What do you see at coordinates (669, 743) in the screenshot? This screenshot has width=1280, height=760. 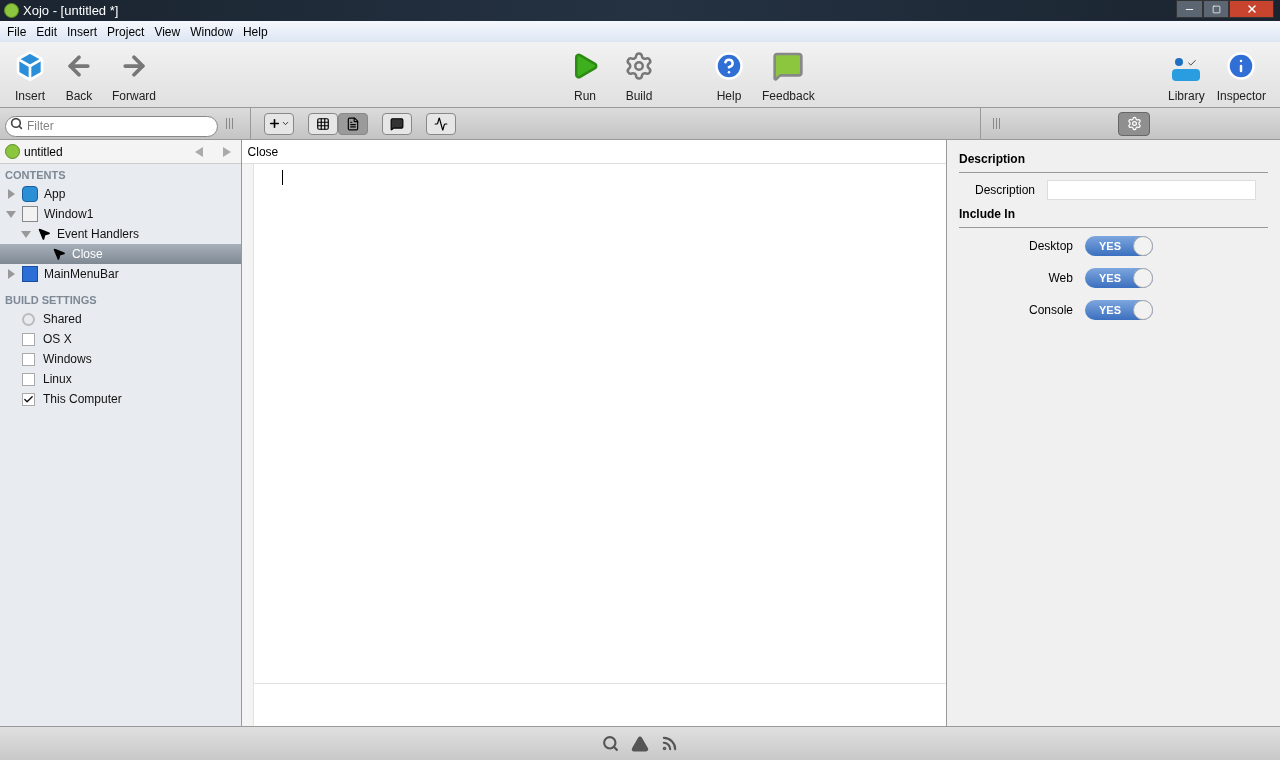 I see `feed-icon` at bounding box center [669, 743].